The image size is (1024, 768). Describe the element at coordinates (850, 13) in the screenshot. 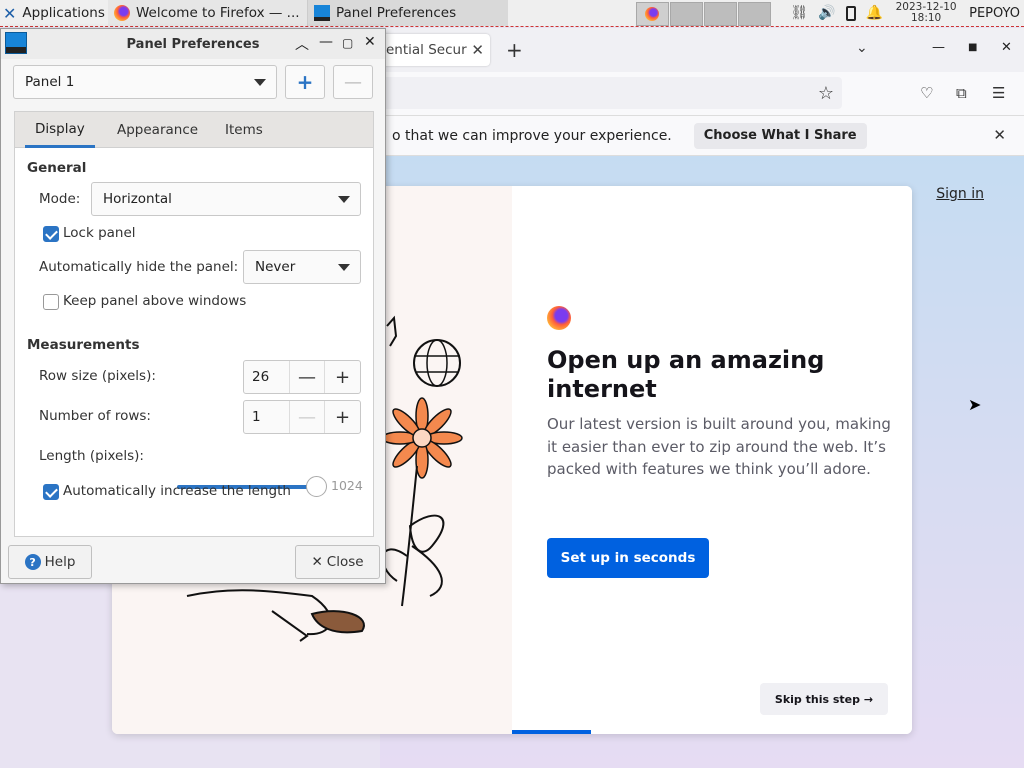

I see `battery-icon` at that location.